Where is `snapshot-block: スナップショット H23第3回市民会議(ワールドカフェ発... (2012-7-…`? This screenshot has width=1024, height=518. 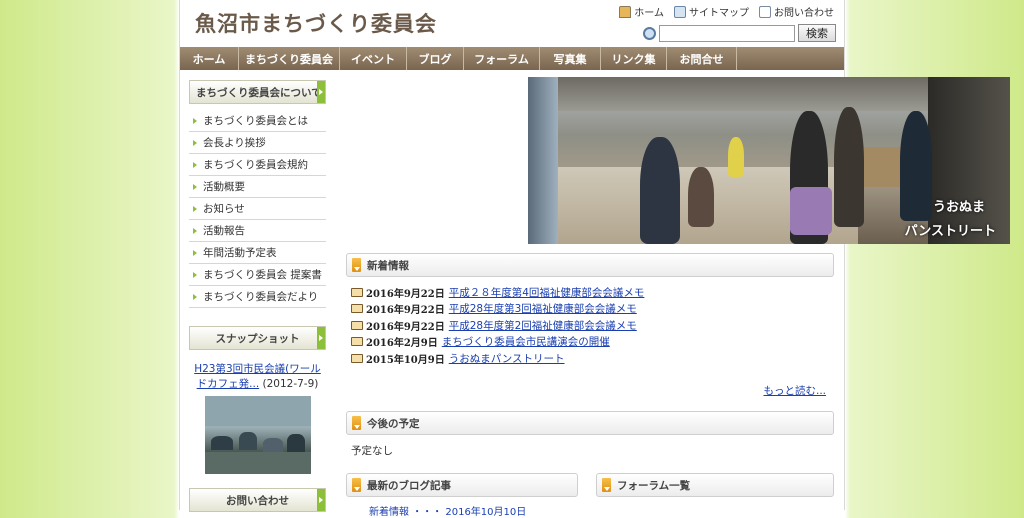
snapshot-block: スナップショット H23第3回市民会議(ワールドカフェ発... (2012-7-… is located at coordinates (257, 400).